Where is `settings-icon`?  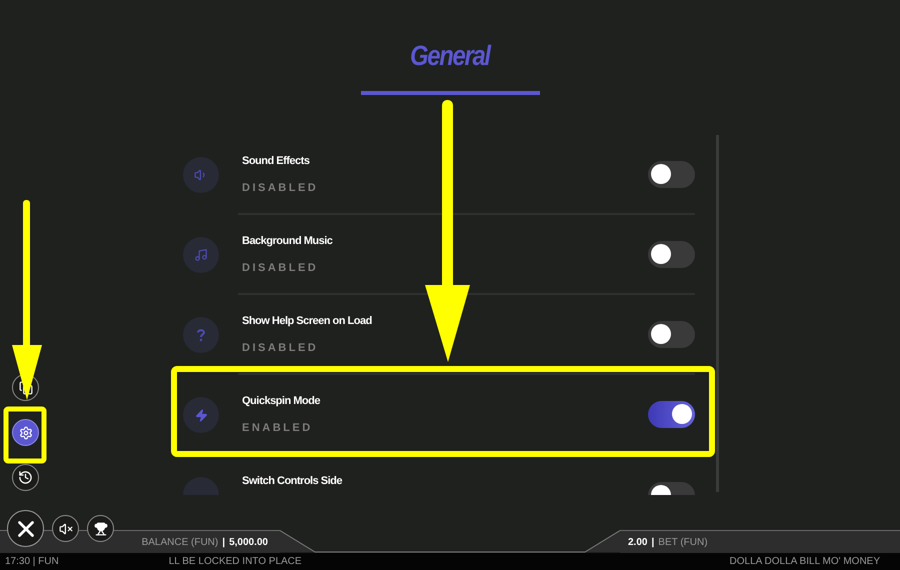 settings-icon is located at coordinates (25, 433).